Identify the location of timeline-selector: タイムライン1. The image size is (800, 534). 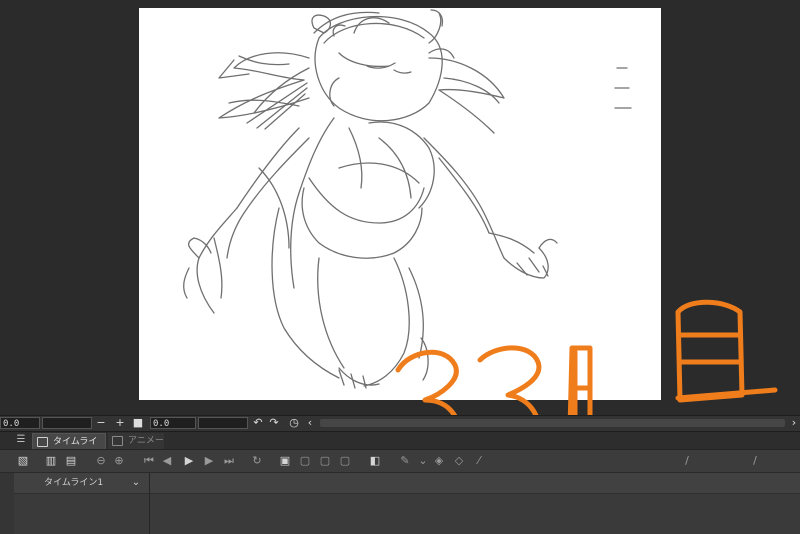
(80, 483).